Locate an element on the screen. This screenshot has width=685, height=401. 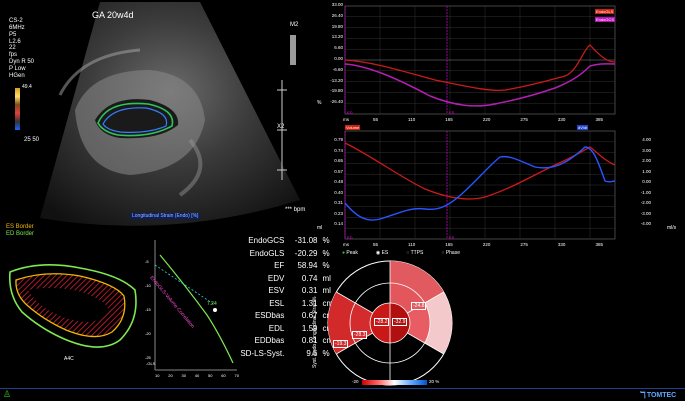
stat-label: ESL is located at coordinates (277, 303).